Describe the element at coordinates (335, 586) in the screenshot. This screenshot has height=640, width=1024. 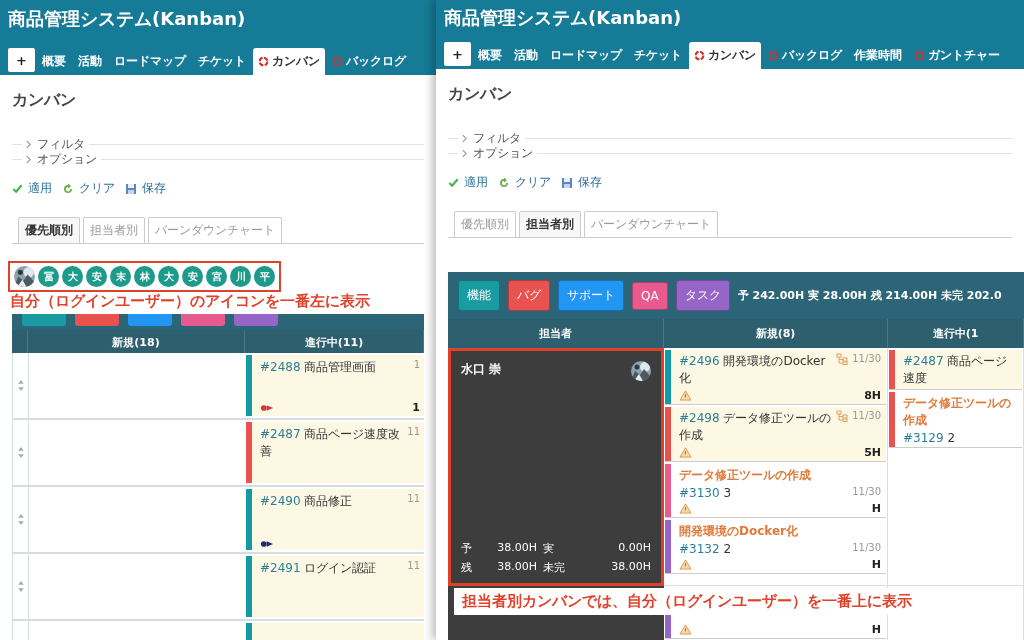
I see `issue-card: #2491 ログイン認証 11` at that location.